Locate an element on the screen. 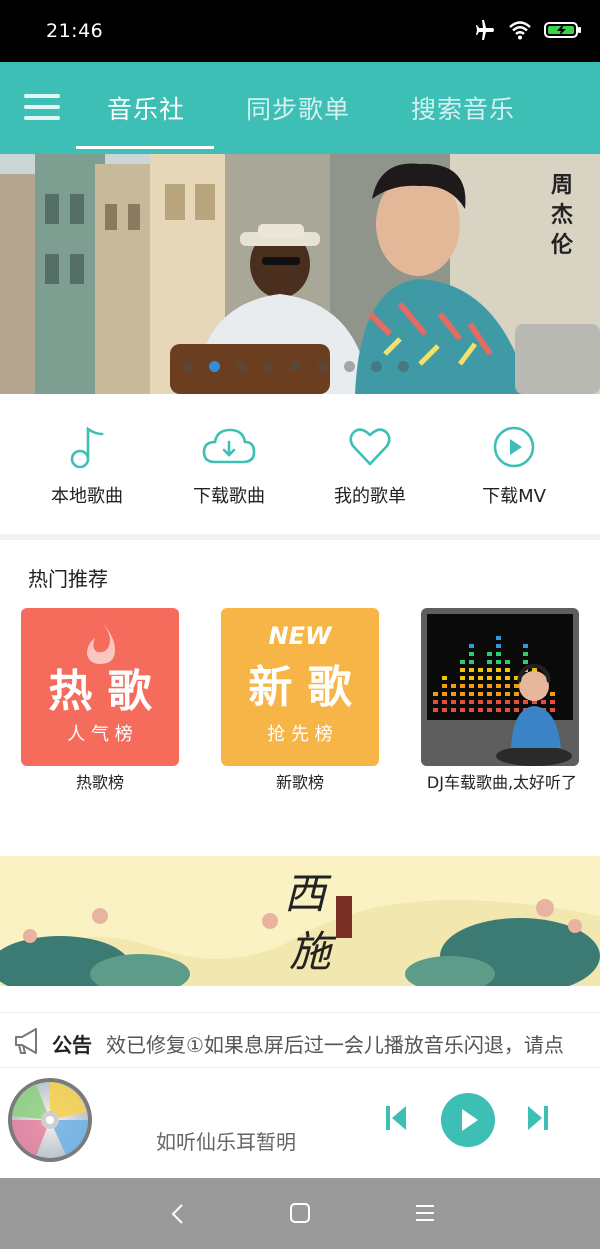 Image resolution: width=600 pixels, height=1249 pixels. status-time: 21:46 is located at coordinates (75, 31).